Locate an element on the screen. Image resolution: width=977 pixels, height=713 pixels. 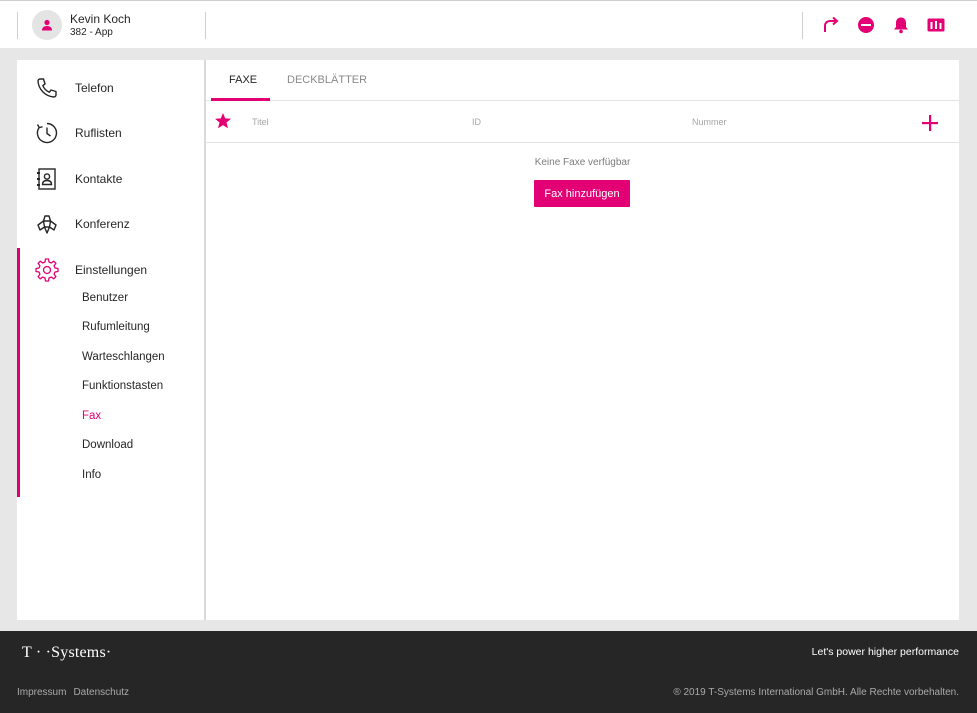
call-history-icon is located at coordinates (47, 133).